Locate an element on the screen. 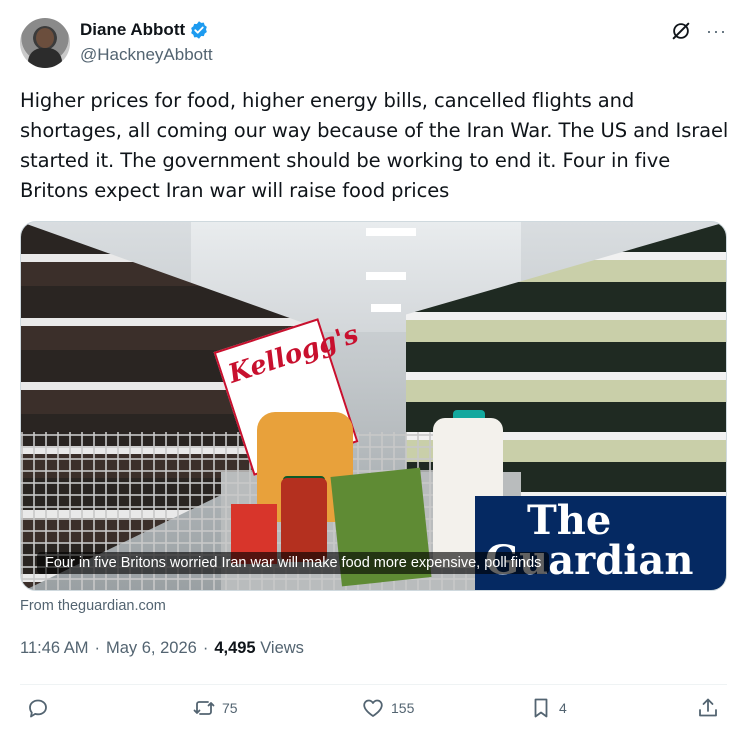 This screenshot has width=747, height=739. reply-icon is located at coordinates (38, 708).